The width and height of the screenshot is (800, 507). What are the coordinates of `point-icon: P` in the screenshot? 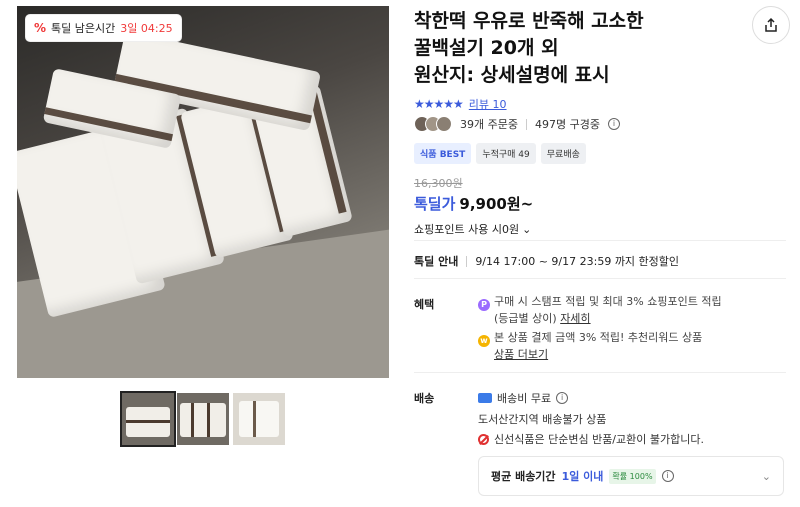 It's located at (484, 305).